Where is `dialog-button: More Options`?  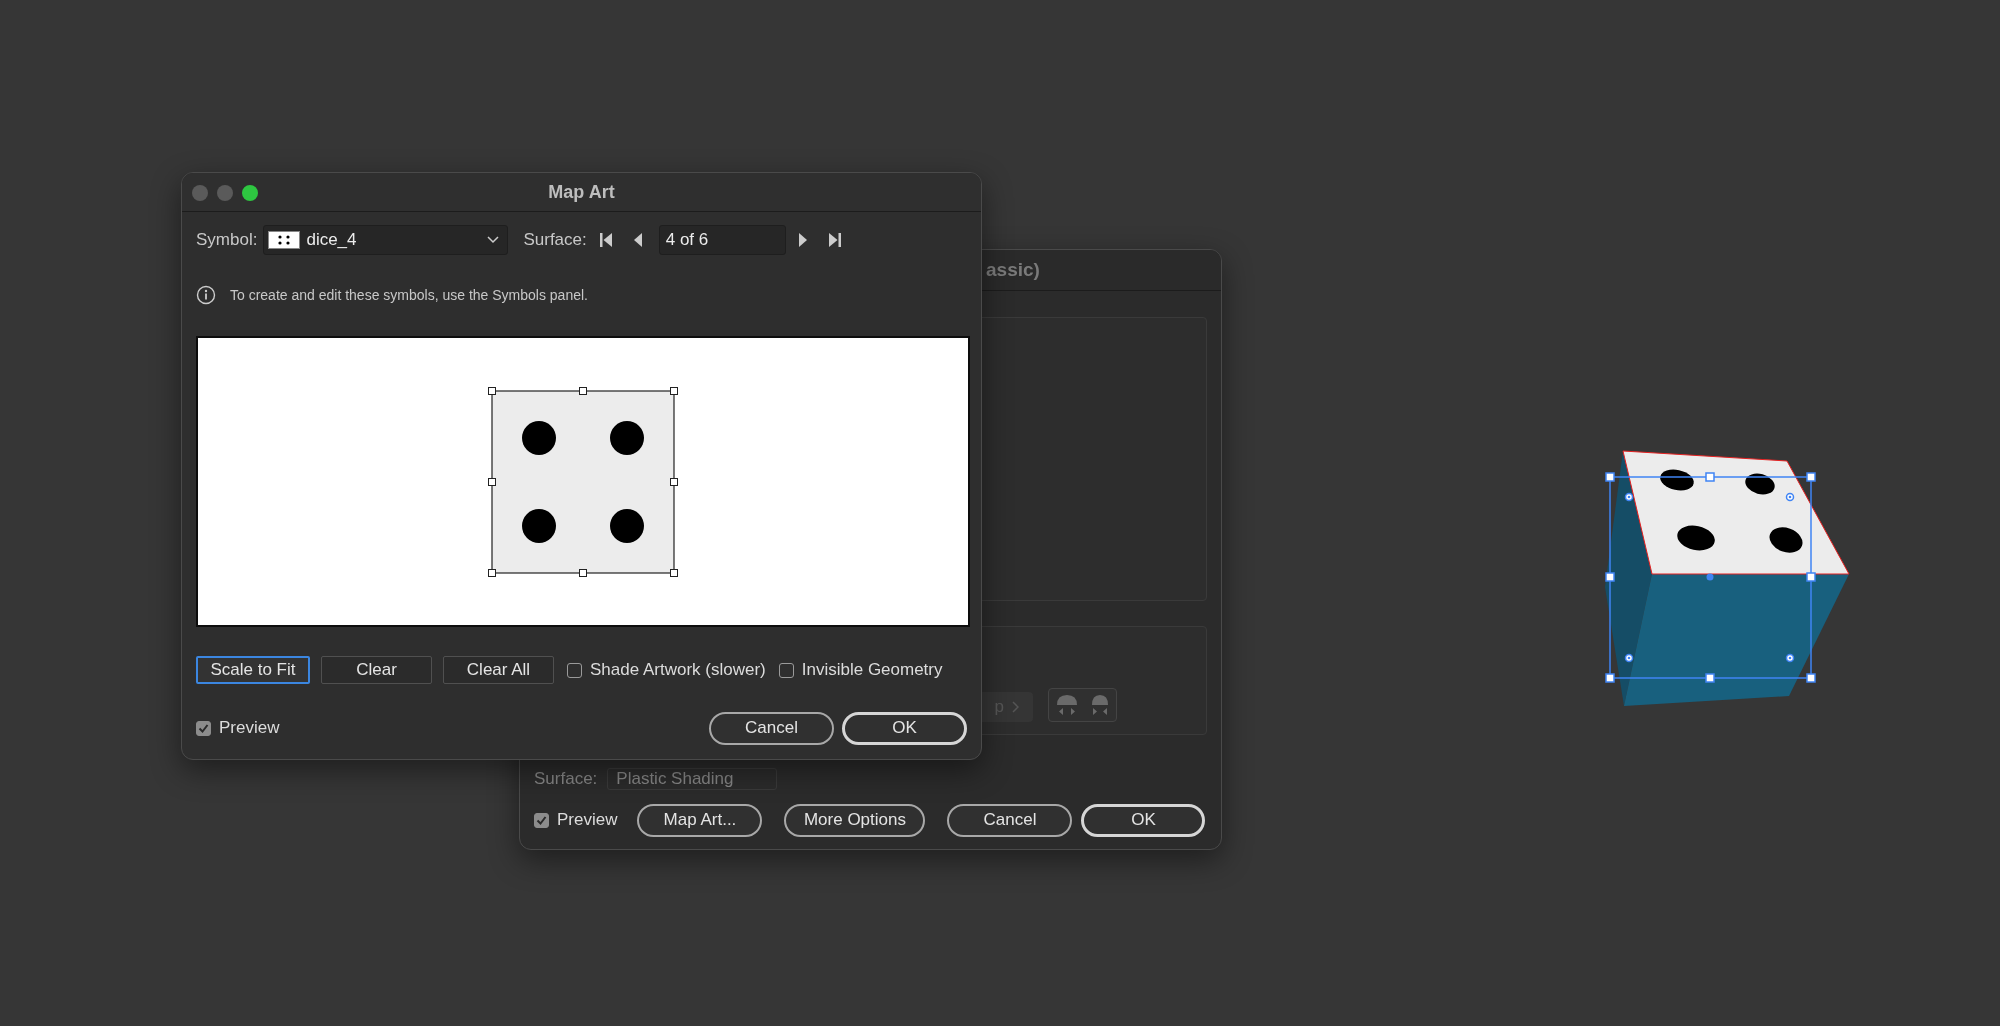
dialog-button: More Options is located at coordinates (855, 820).